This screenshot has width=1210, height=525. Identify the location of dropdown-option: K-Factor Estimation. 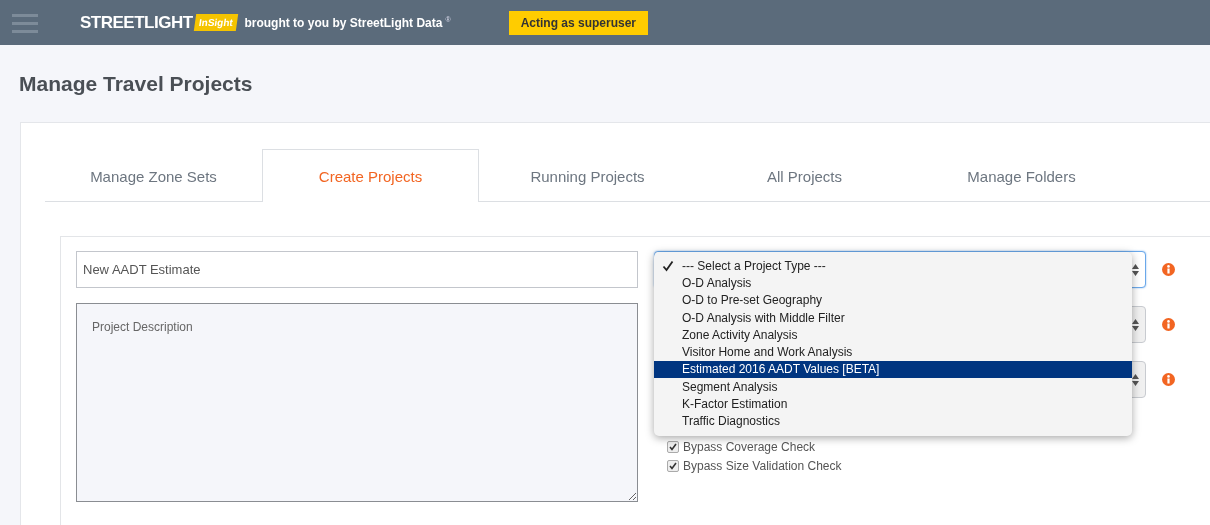
(893, 404).